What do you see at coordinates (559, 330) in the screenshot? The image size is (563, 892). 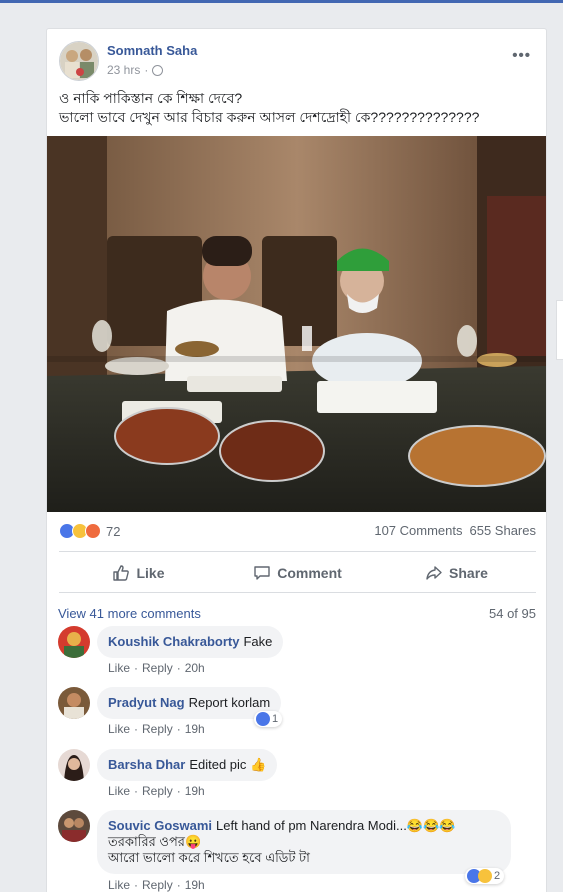 I see `side-panel-edge` at bounding box center [559, 330].